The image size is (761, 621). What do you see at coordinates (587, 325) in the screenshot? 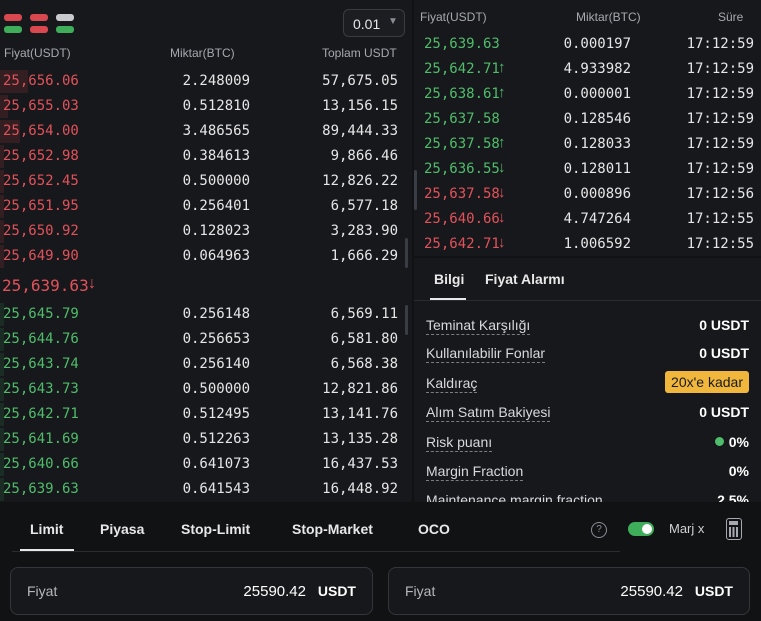
I see `info-row-collateral: Teminat Karşılığı 0 USDT` at bounding box center [587, 325].